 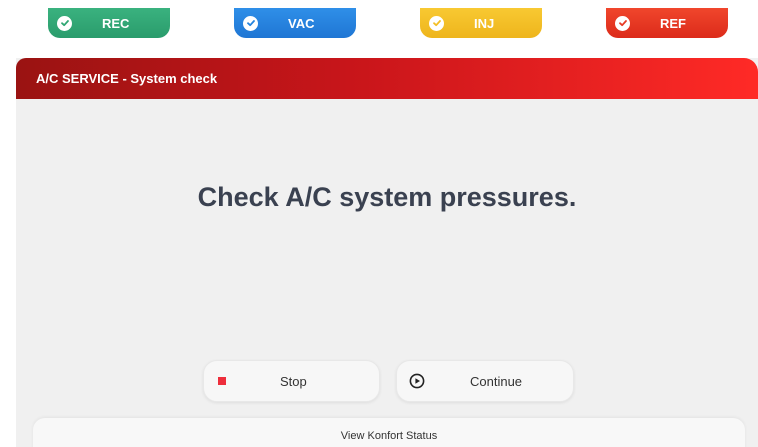 I want to click on step-label: REC, so click(x=116, y=23).